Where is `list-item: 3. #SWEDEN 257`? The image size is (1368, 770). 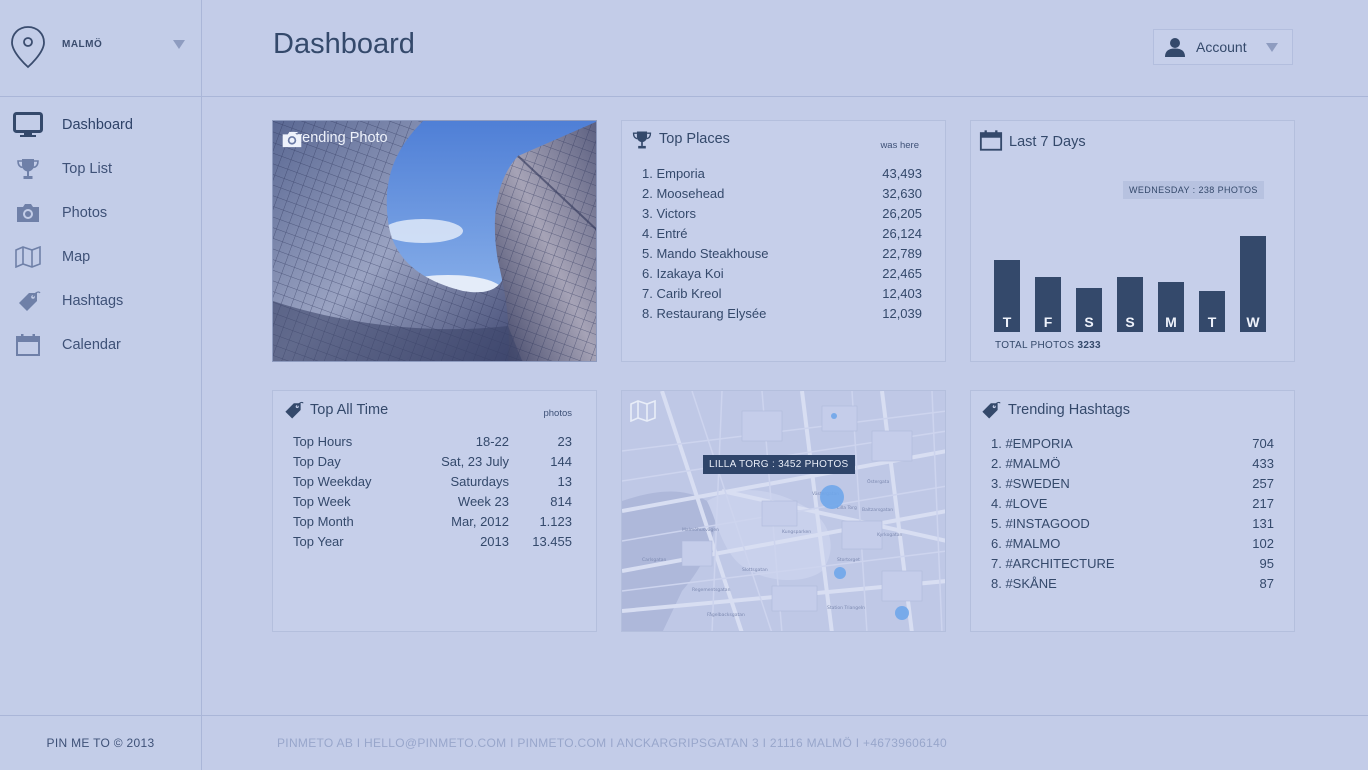
list-item: 3. #SWEDEN 257 is located at coordinates (1132, 486).